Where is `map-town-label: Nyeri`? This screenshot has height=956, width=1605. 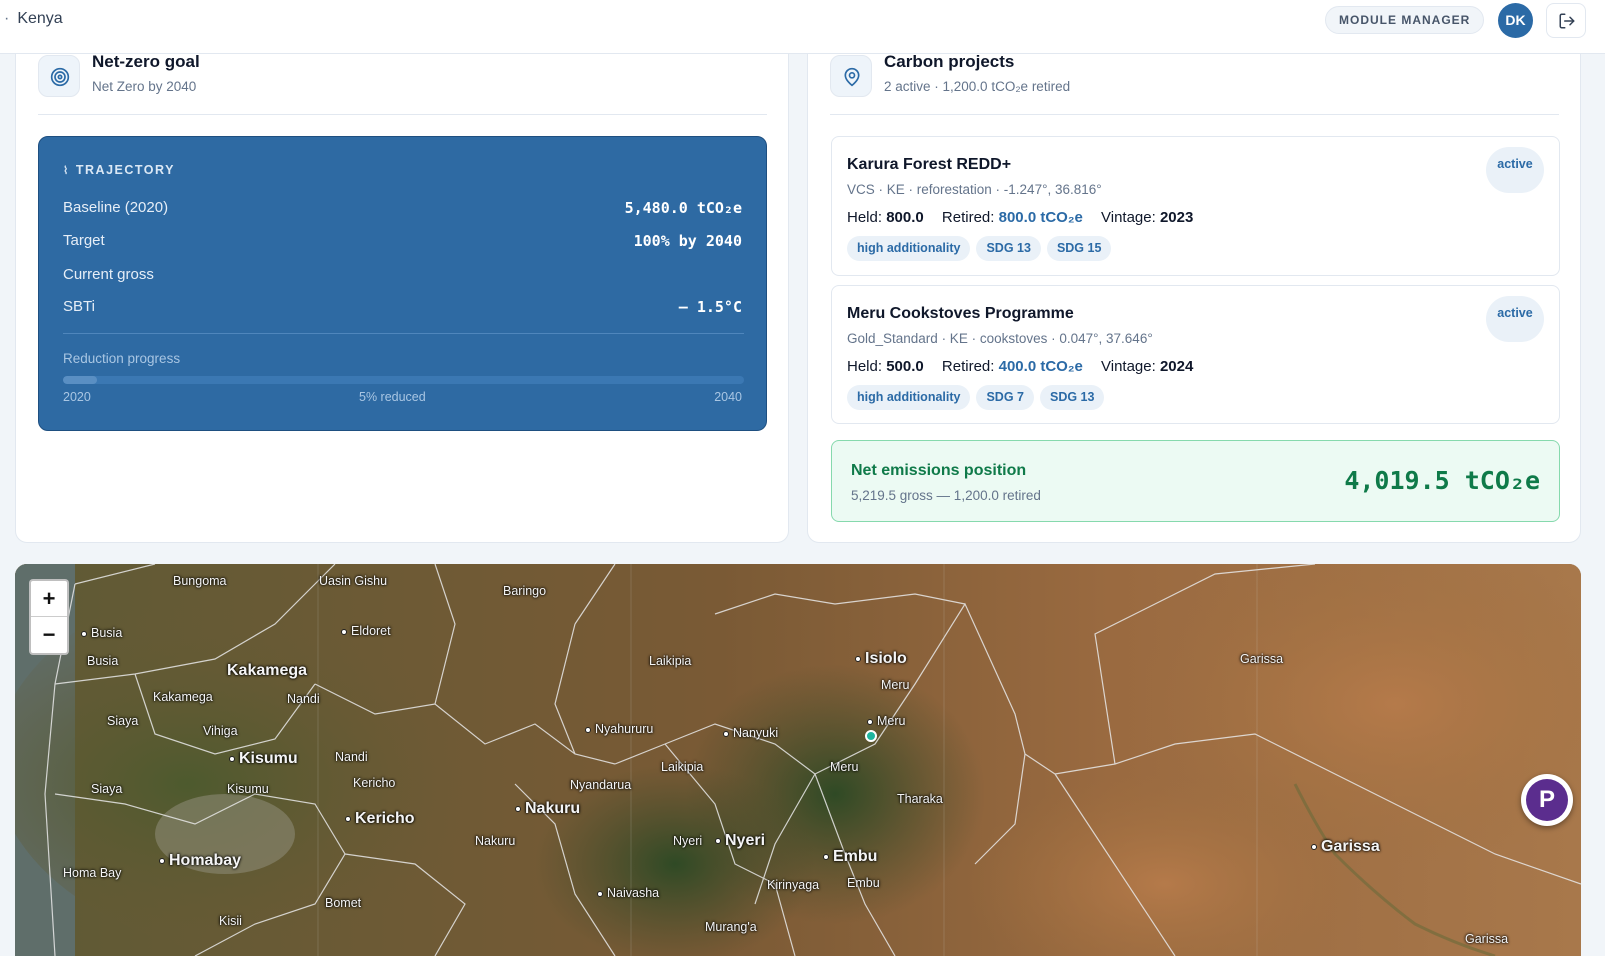 map-town-label: Nyeri is located at coordinates (740, 841).